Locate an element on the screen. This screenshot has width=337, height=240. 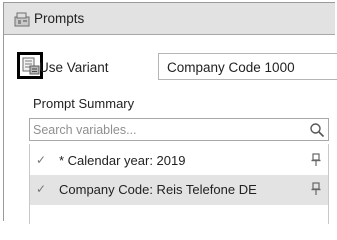
list-item: ✓ Company Code: Reis Telefone DE is located at coordinates (179, 190).